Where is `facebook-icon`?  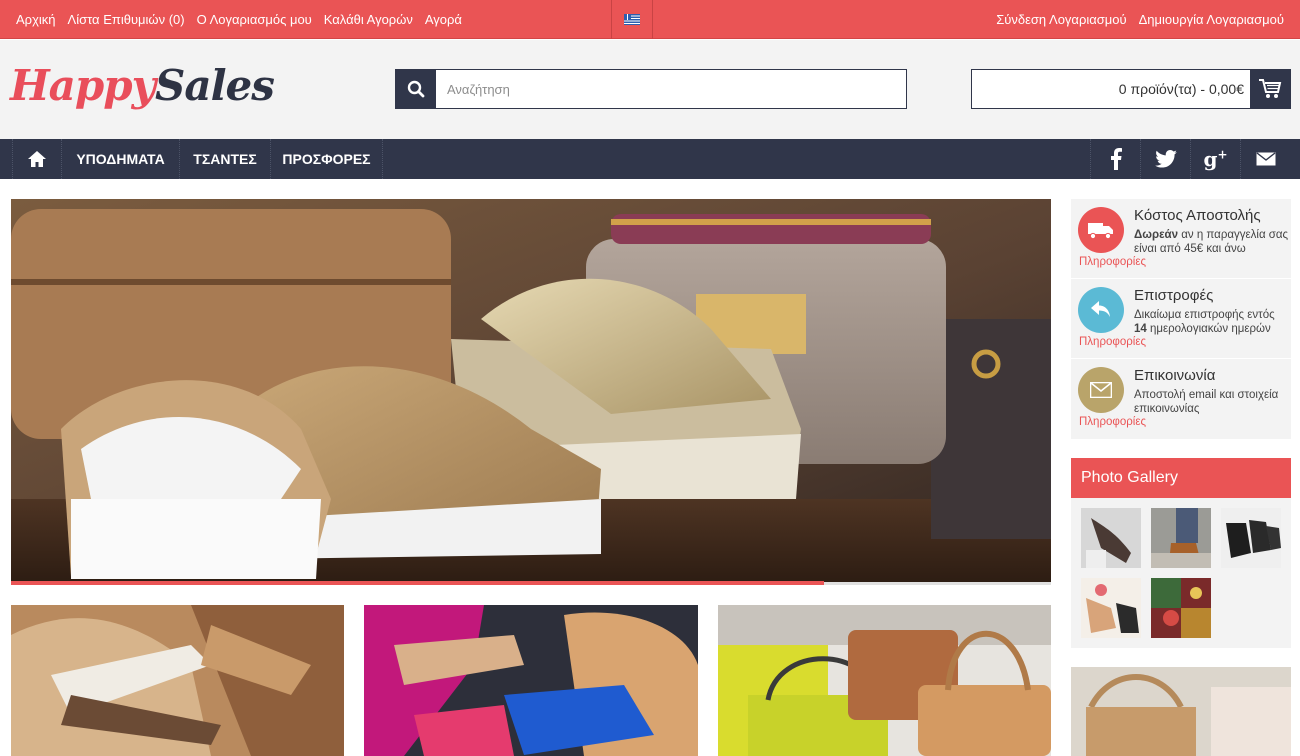 facebook-icon is located at coordinates (1116, 159).